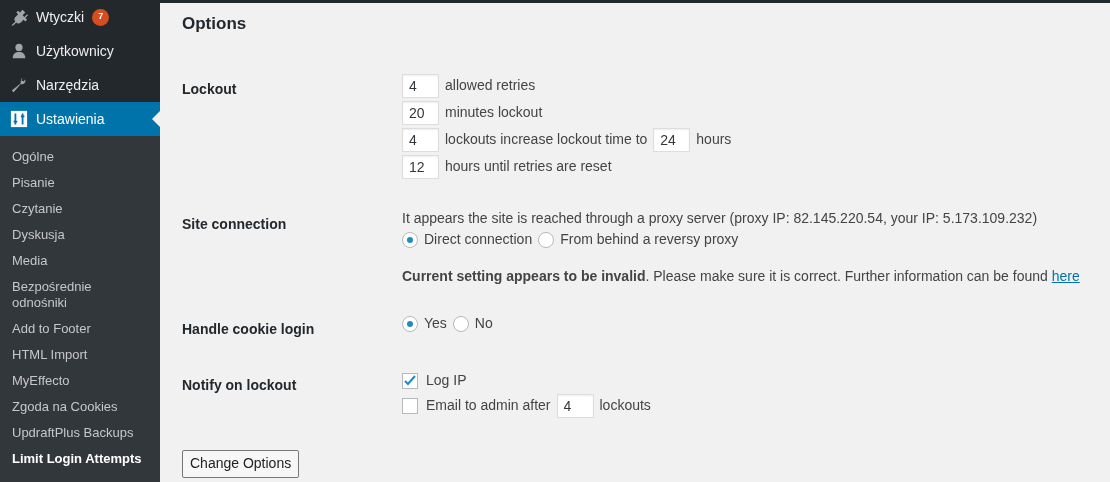 Image resolution: width=1110 pixels, height=482 pixels. I want to click on number-field: 24, so click(672, 139).